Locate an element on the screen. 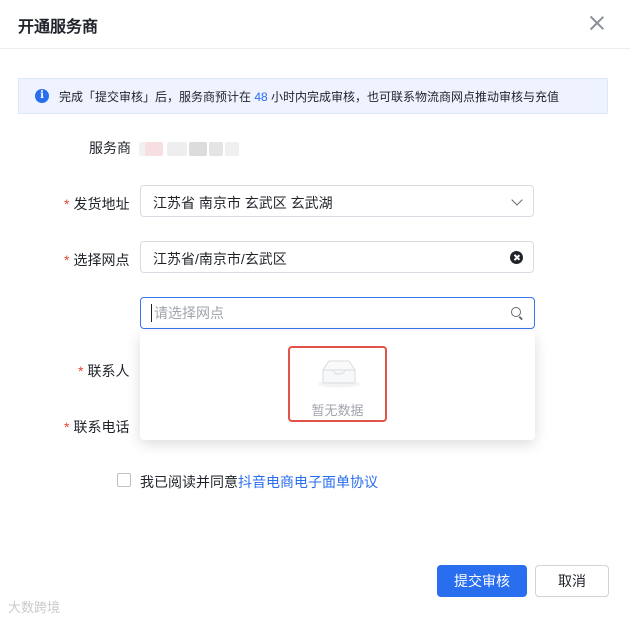  empty-state-highlight: 暂无数据 is located at coordinates (337, 384).